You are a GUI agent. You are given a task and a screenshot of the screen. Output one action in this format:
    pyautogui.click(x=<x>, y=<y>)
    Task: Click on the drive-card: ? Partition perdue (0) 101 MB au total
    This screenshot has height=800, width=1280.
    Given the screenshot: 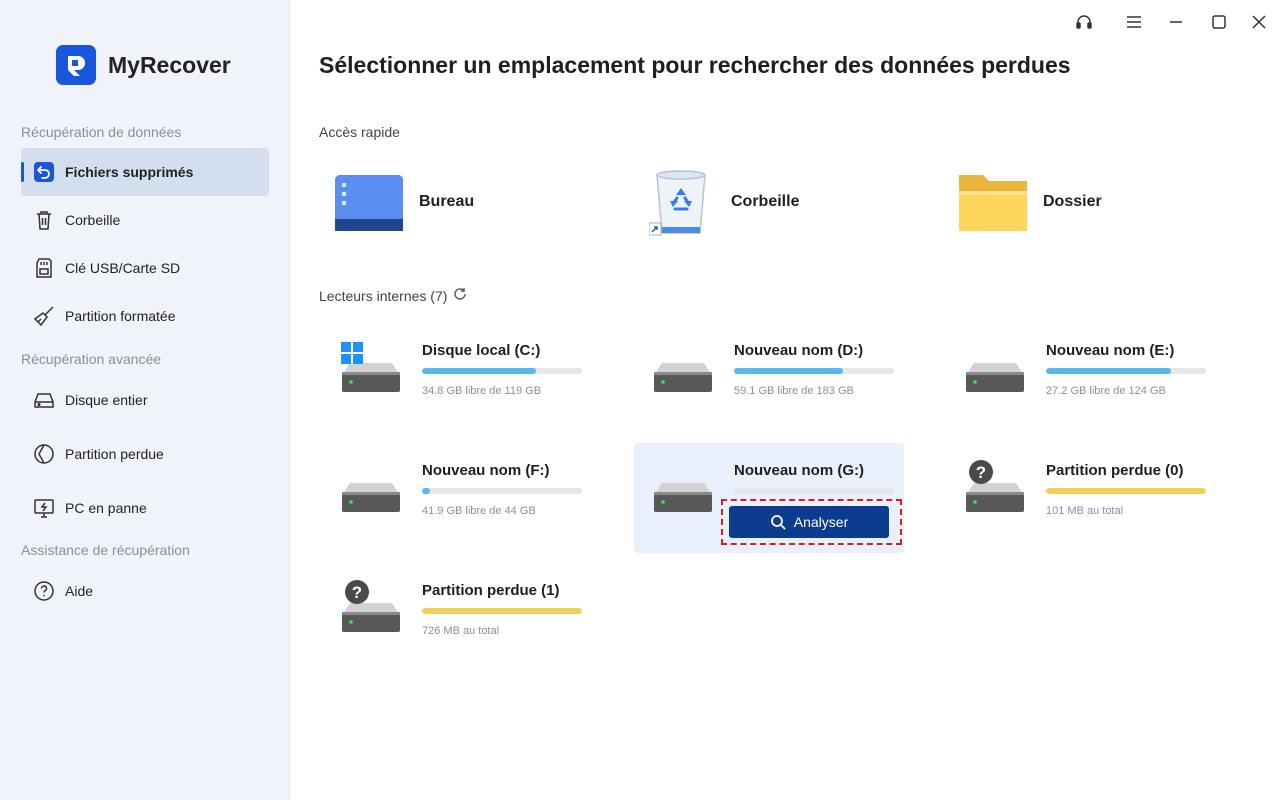 What is the action you would take?
    pyautogui.click(x=1081, y=498)
    